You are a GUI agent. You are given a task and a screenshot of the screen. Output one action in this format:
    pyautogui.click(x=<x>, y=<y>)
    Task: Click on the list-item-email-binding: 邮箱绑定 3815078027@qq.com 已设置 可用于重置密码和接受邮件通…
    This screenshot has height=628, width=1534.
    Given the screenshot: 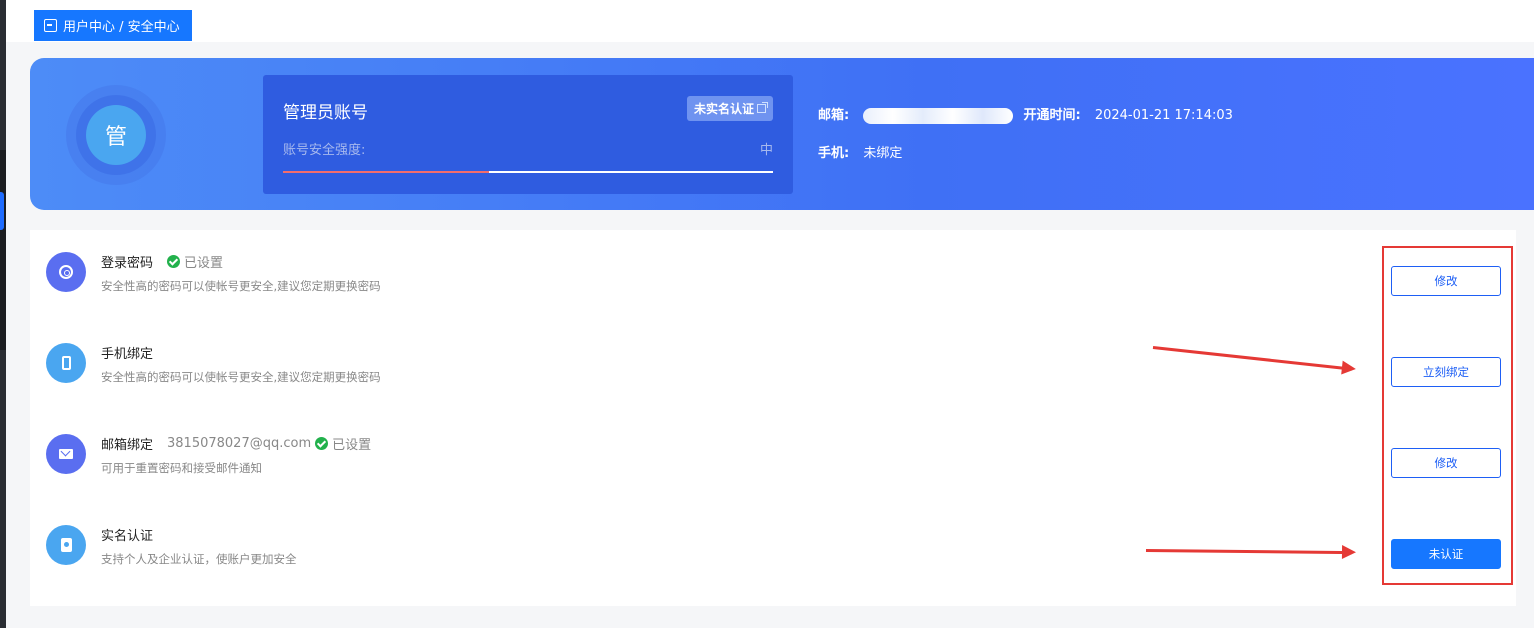 What is the action you would take?
    pyautogui.click(x=773, y=457)
    